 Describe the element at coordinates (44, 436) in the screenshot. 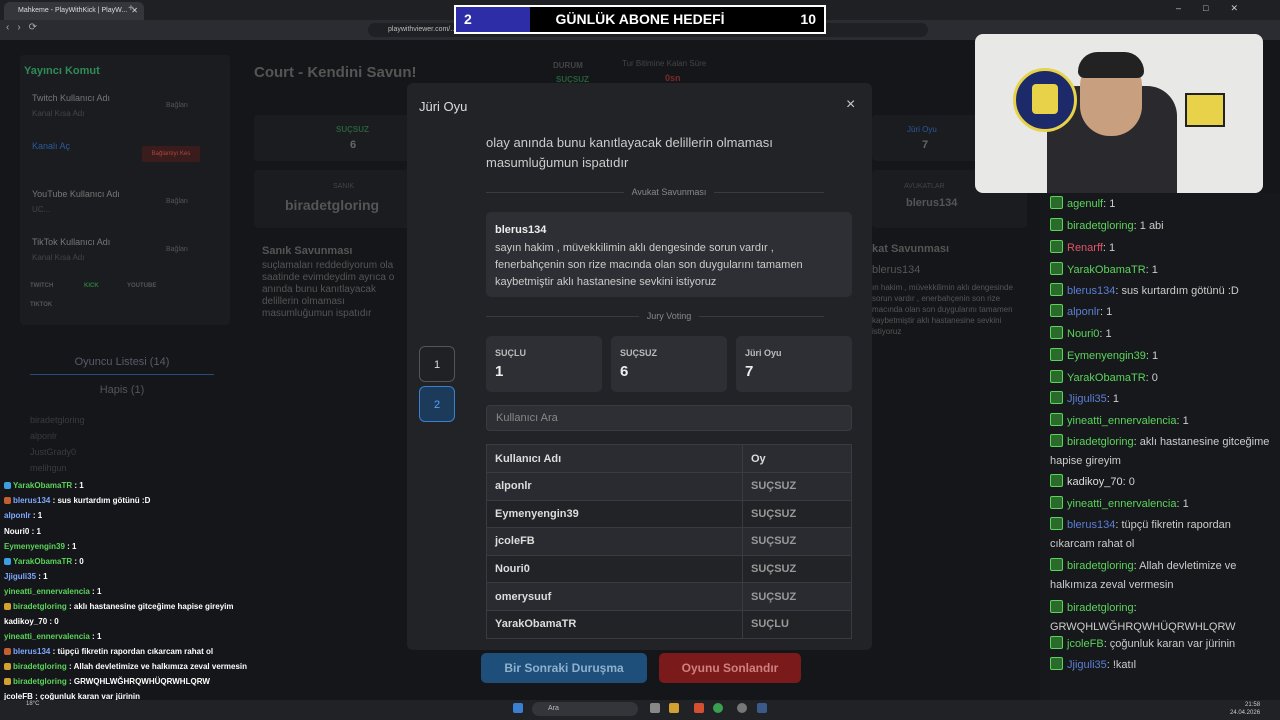

I see `player-item: alponlr` at that location.